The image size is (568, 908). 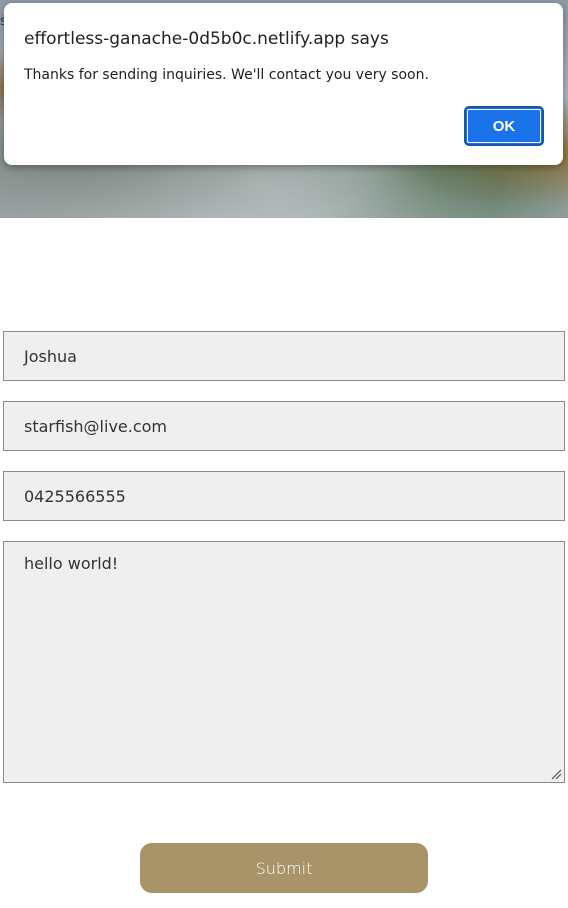 What do you see at coordinates (50, 356) in the screenshot?
I see `name-field-value: Joshua` at bounding box center [50, 356].